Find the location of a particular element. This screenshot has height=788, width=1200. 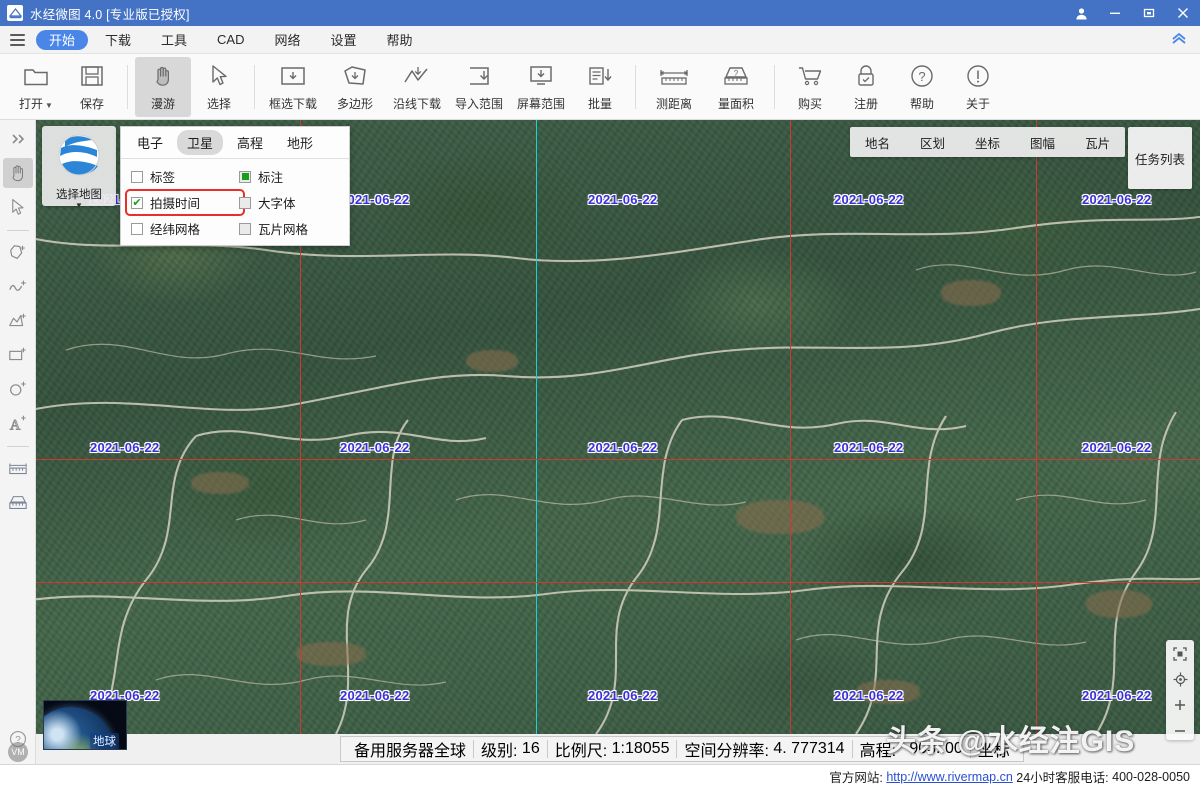

ribbon-measure-distance-button: 测距离 is located at coordinates (674, 87).